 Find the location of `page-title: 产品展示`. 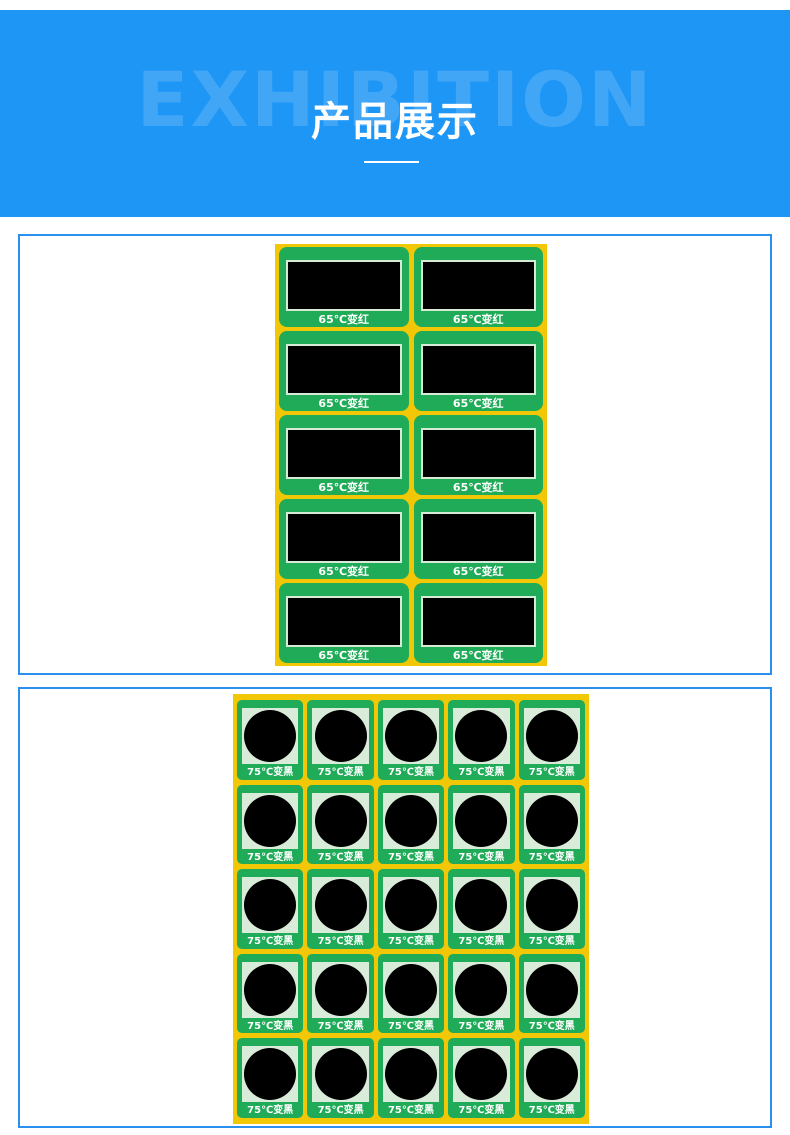

page-title: 产品展示 is located at coordinates (395, 122).